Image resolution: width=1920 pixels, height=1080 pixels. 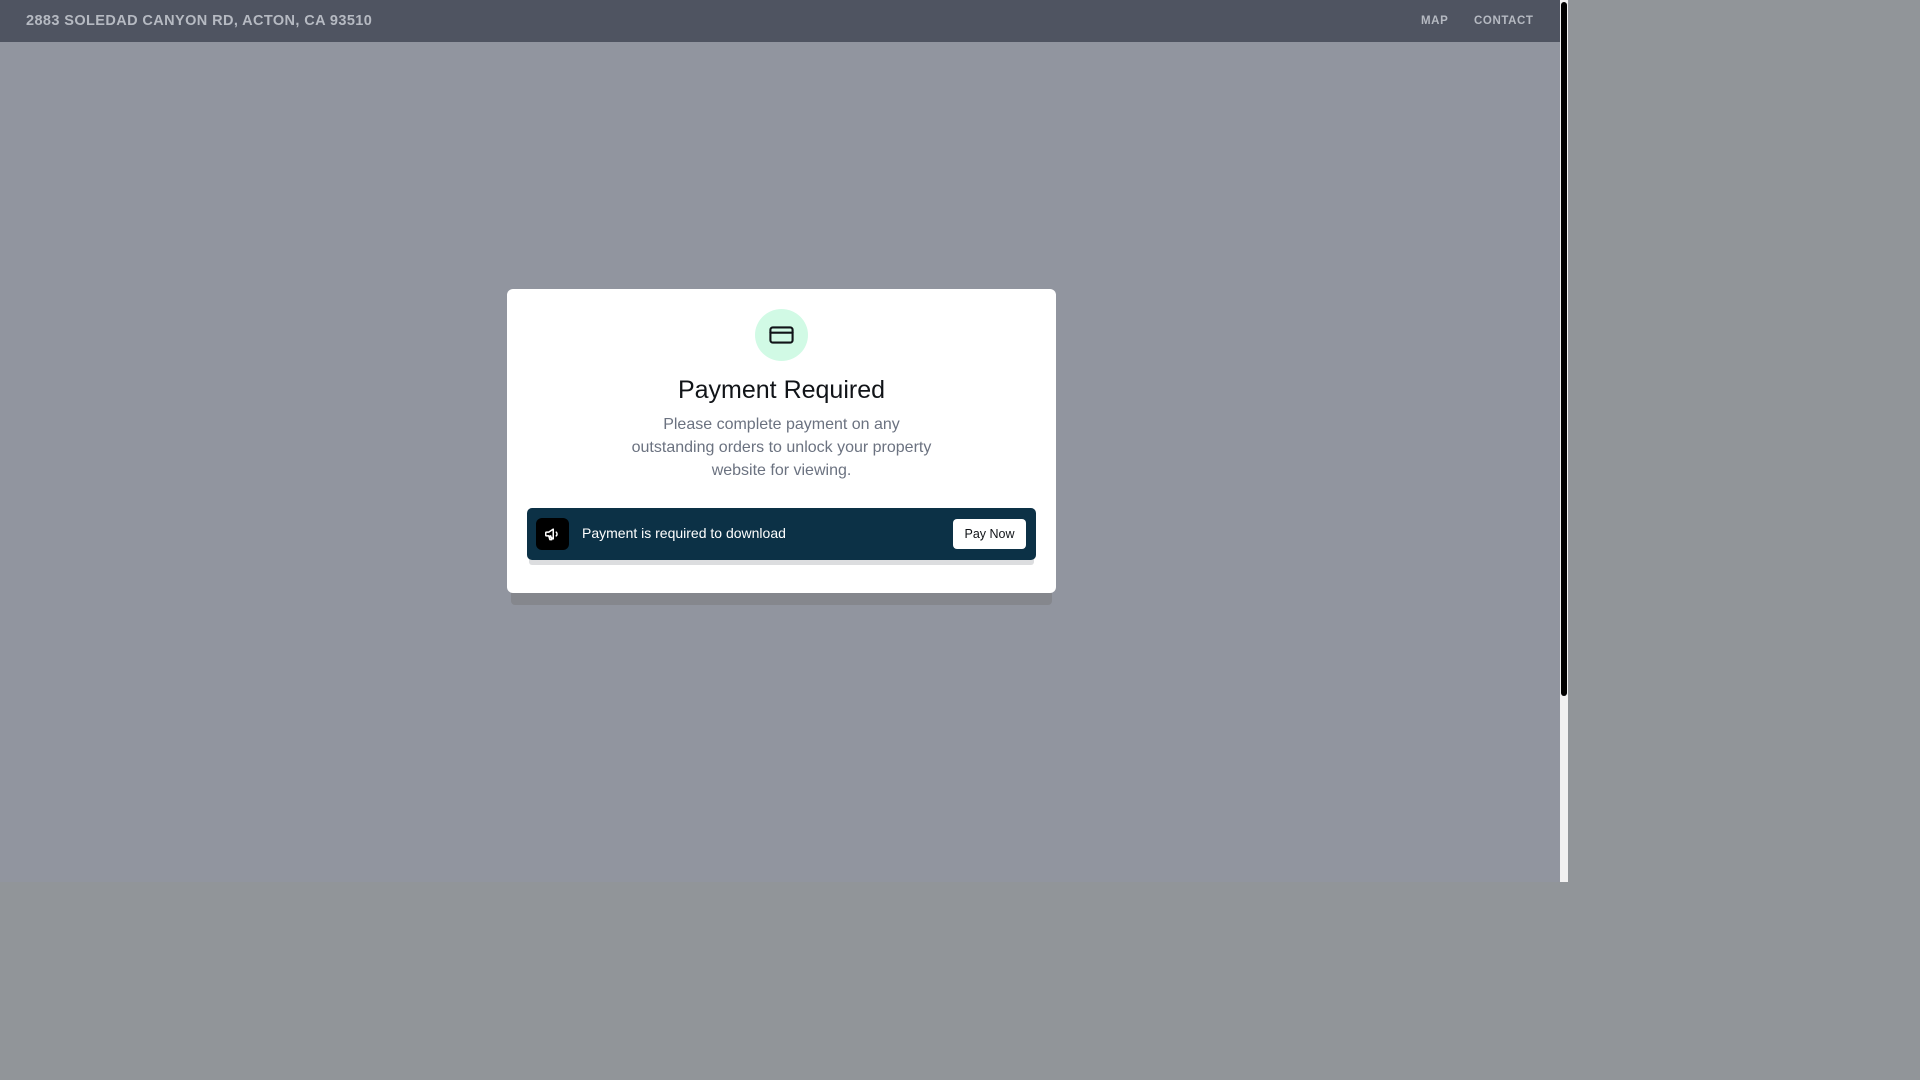 What do you see at coordinates (989, 534) in the screenshot?
I see `pay-now-button: Pay Now` at bounding box center [989, 534].